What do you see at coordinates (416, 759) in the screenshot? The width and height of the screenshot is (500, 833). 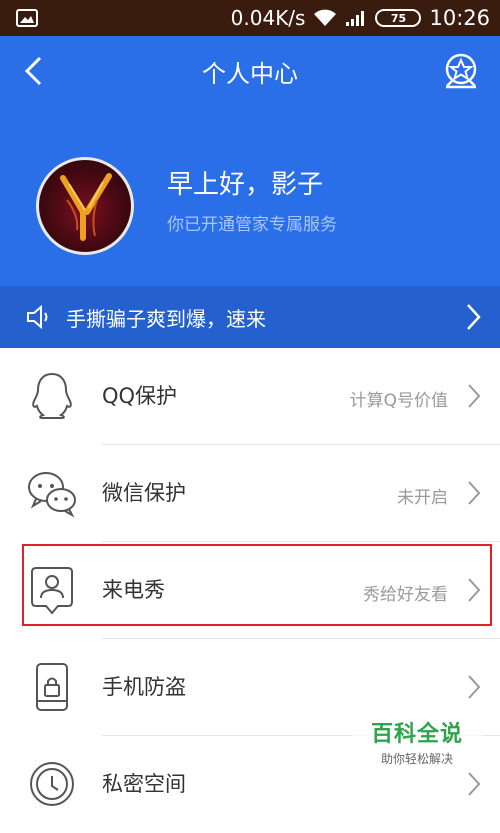 I see `watermark-subtitle: 助你轻松解决` at bounding box center [416, 759].